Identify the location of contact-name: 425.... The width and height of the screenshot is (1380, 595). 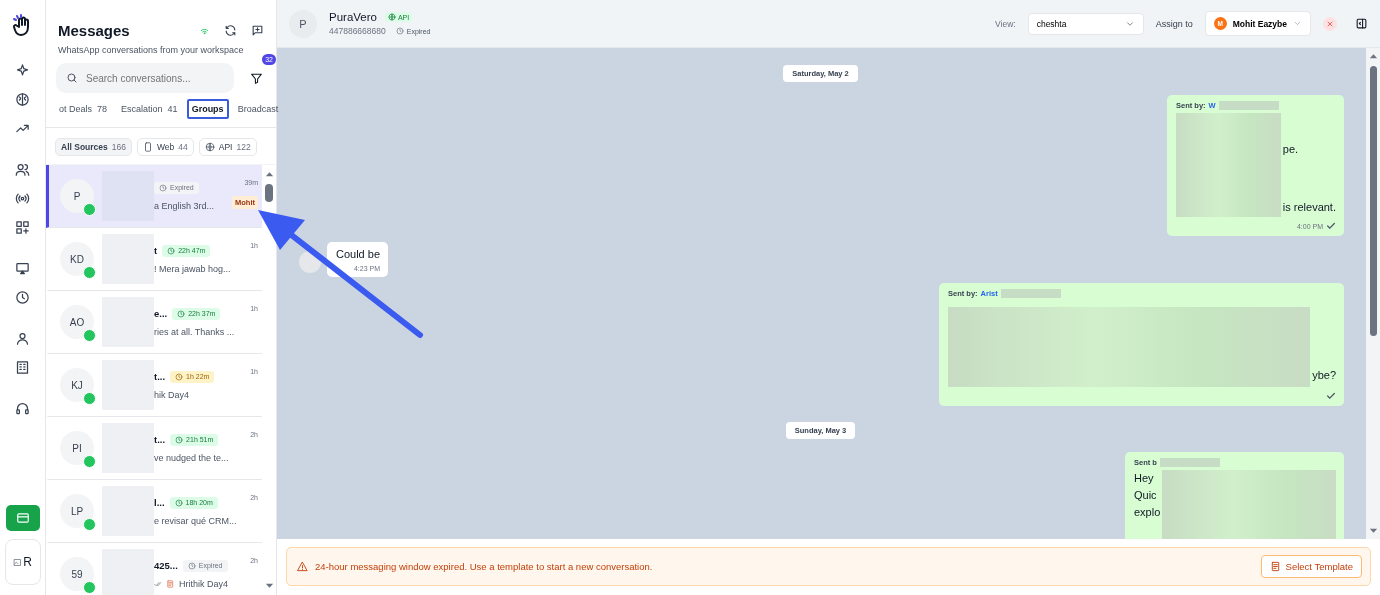
(166, 565).